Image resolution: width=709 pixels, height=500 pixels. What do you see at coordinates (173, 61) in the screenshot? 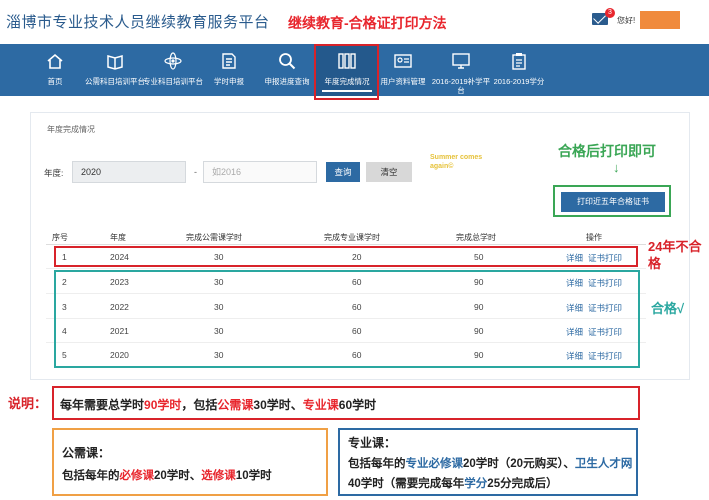
I see `atom-icon` at bounding box center [173, 61].